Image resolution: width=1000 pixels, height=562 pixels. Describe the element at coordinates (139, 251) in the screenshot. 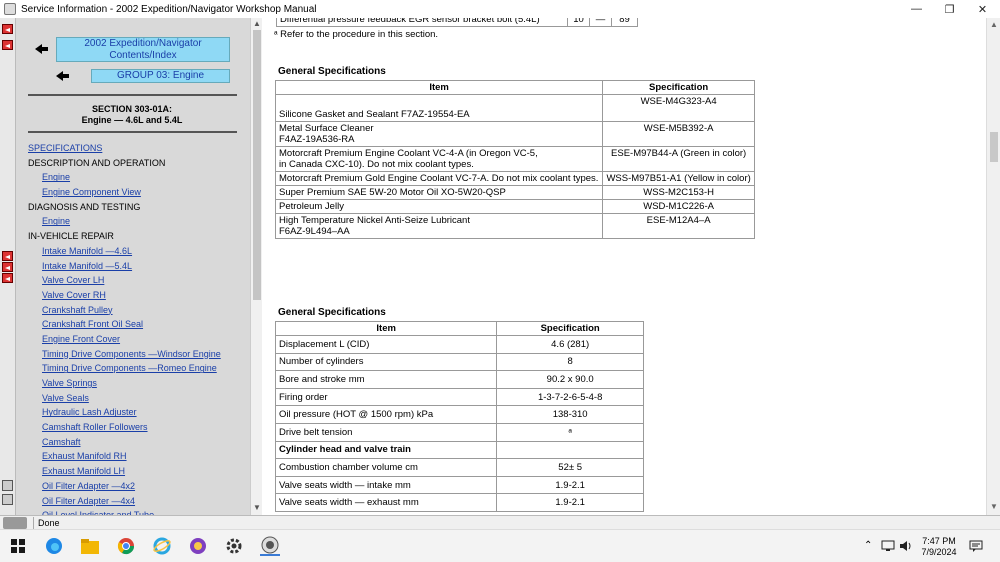

I see `nav-link: Intake Manifold —4.6L` at that location.